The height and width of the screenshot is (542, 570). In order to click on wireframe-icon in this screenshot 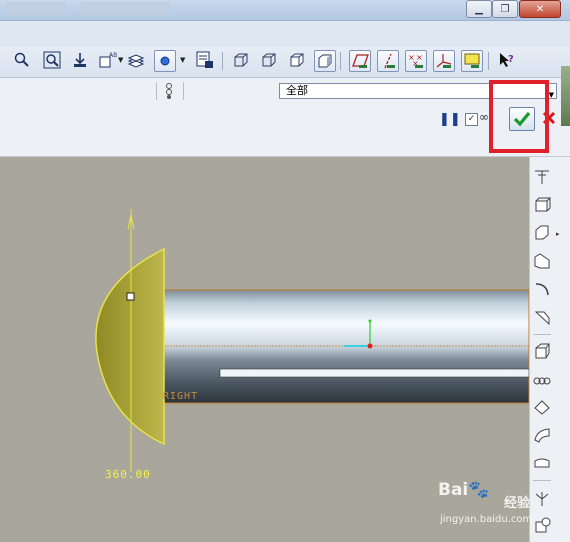, I will do `click(241, 60)`.